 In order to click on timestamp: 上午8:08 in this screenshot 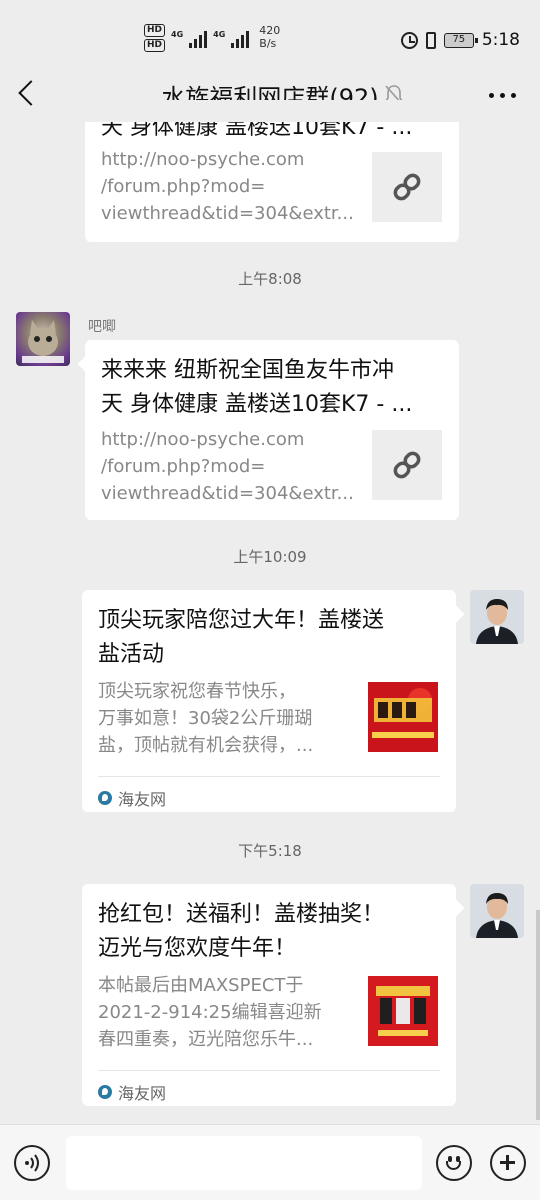, I will do `click(270, 279)`.